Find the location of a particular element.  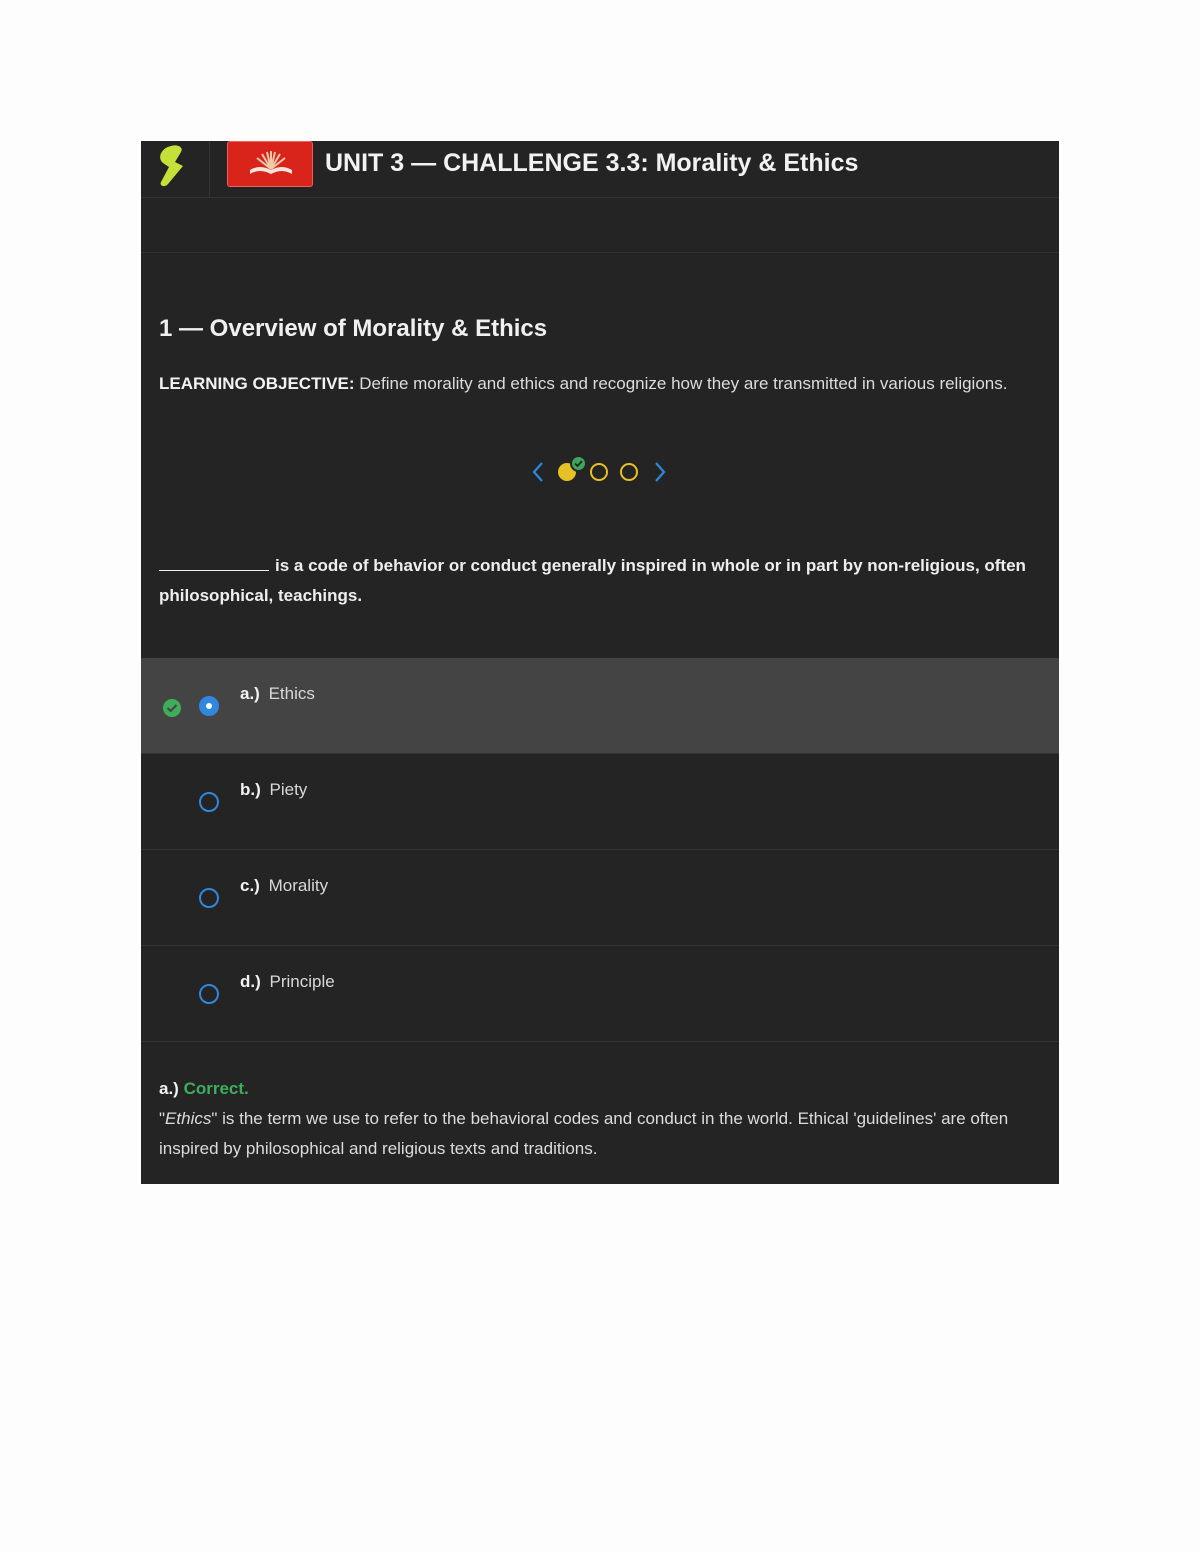

question-pager is located at coordinates (601, 473).